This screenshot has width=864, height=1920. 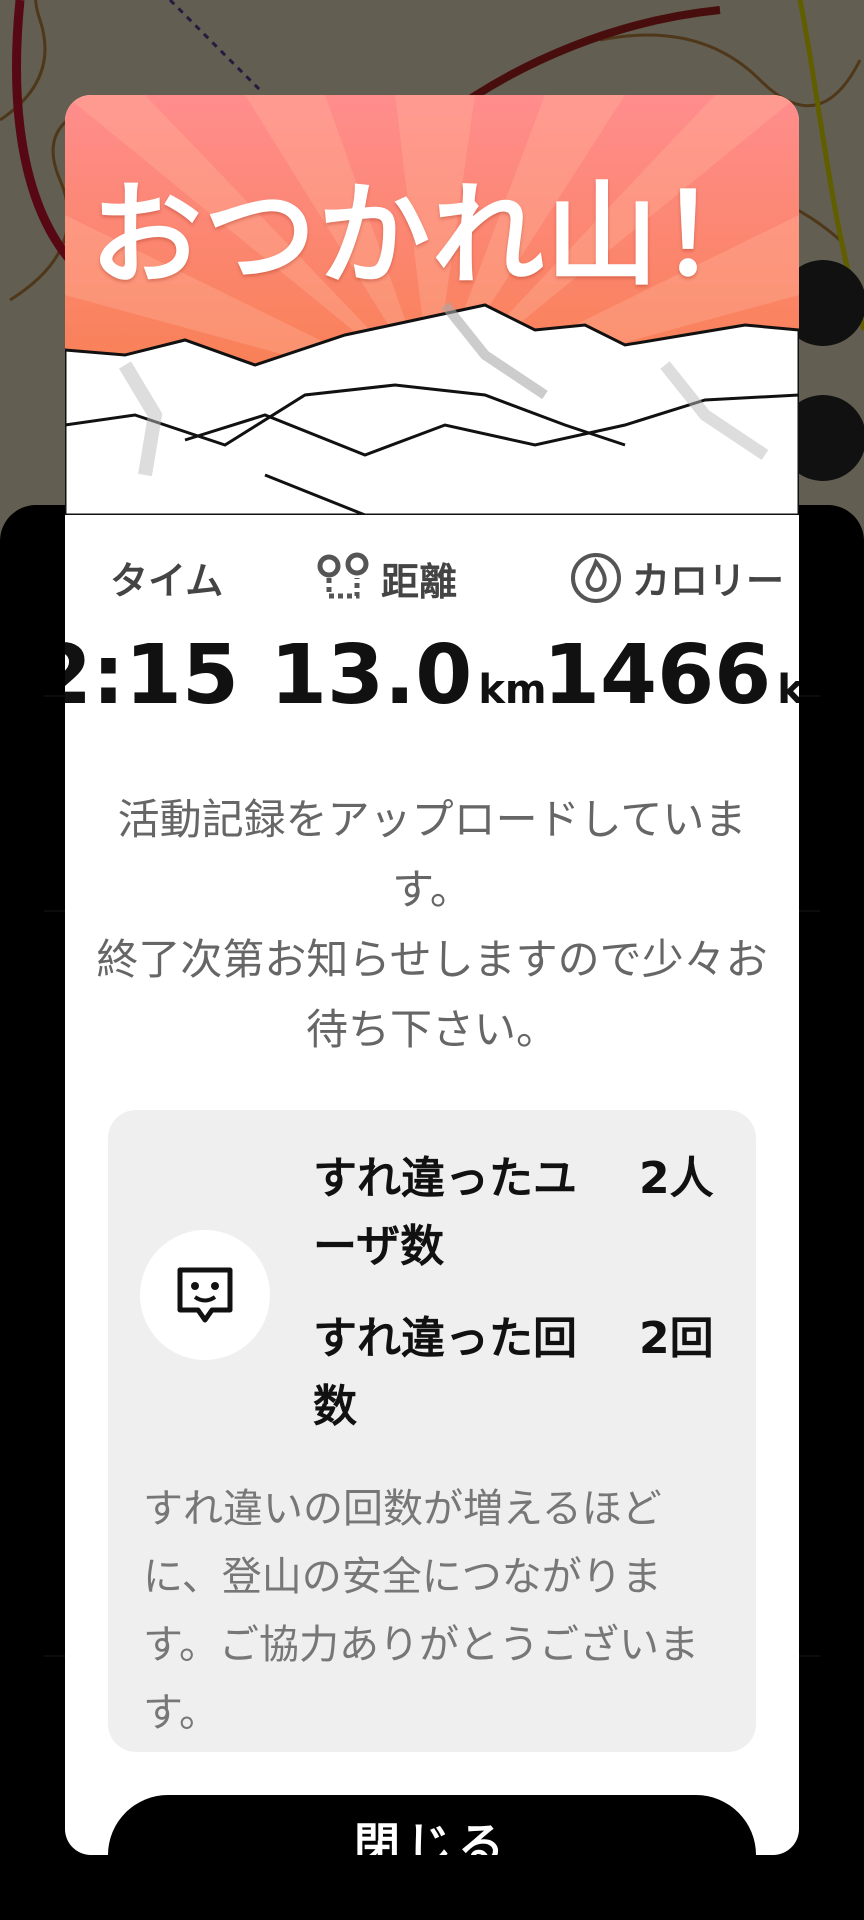 What do you see at coordinates (676, 1338) in the screenshot?
I see `encounter-count-value: 2回` at bounding box center [676, 1338].